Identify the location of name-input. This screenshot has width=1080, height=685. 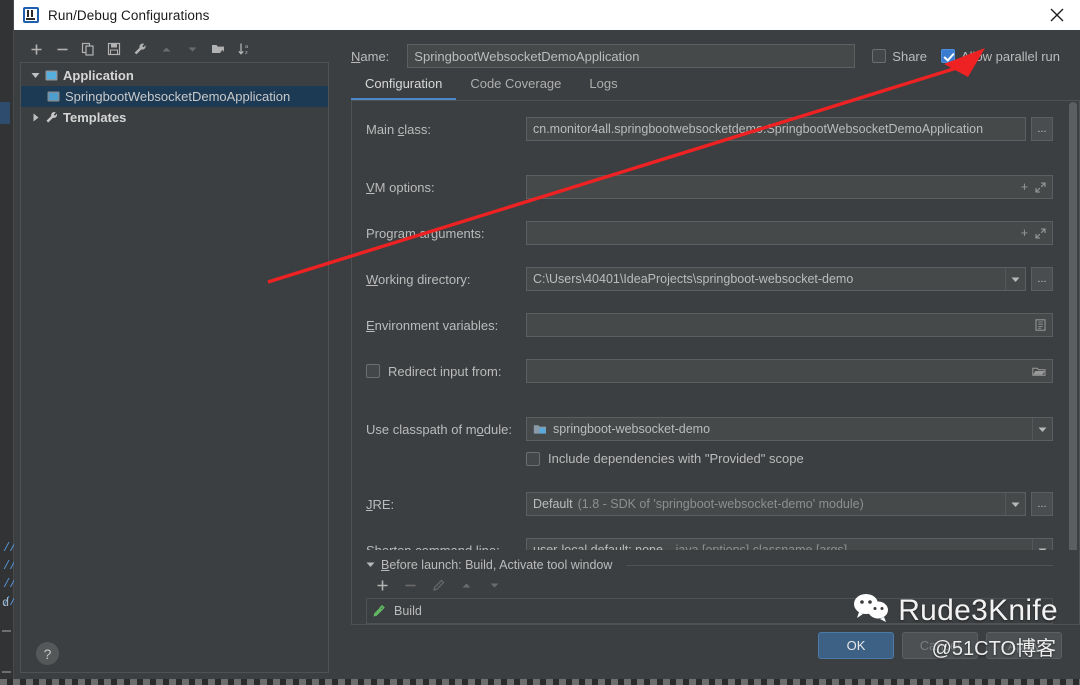
(631, 56).